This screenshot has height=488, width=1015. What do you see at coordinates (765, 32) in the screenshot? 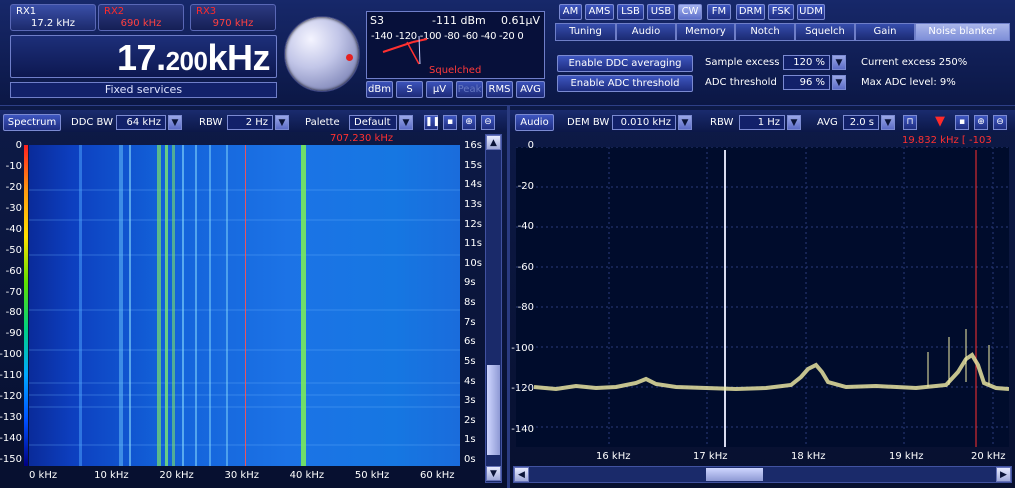
I see `tab-notch: Notch` at bounding box center [765, 32].